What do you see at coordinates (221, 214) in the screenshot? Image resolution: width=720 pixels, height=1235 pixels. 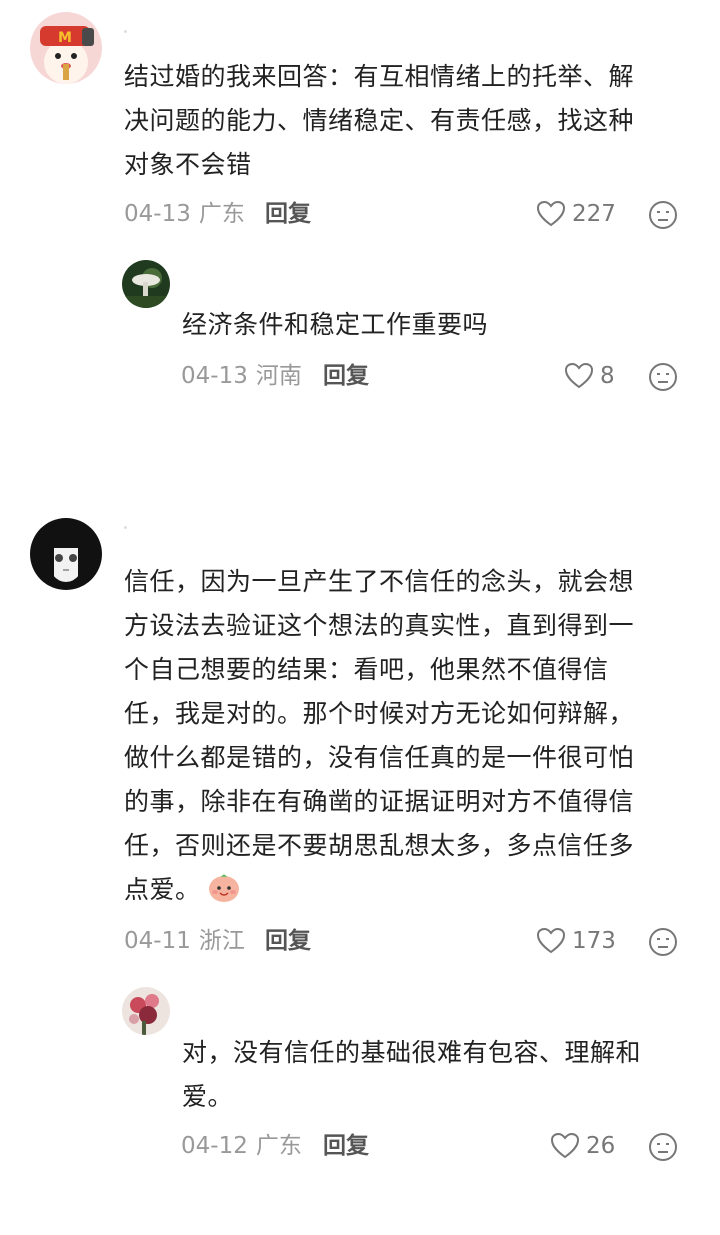 I see `comment-location: 广东` at bounding box center [221, 214].